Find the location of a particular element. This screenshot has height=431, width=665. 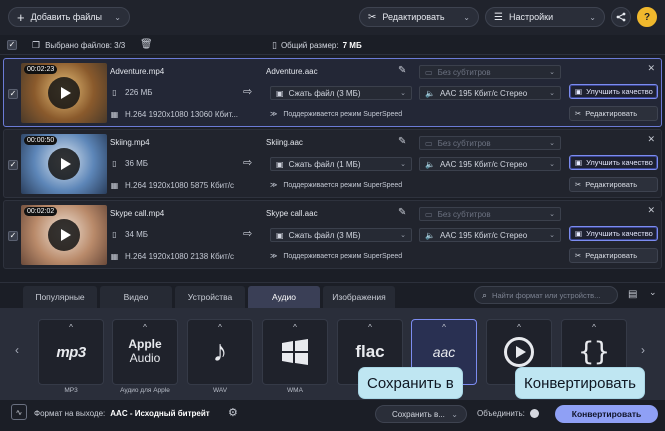

tab-video: Видео is located at coordinates (136, 297).